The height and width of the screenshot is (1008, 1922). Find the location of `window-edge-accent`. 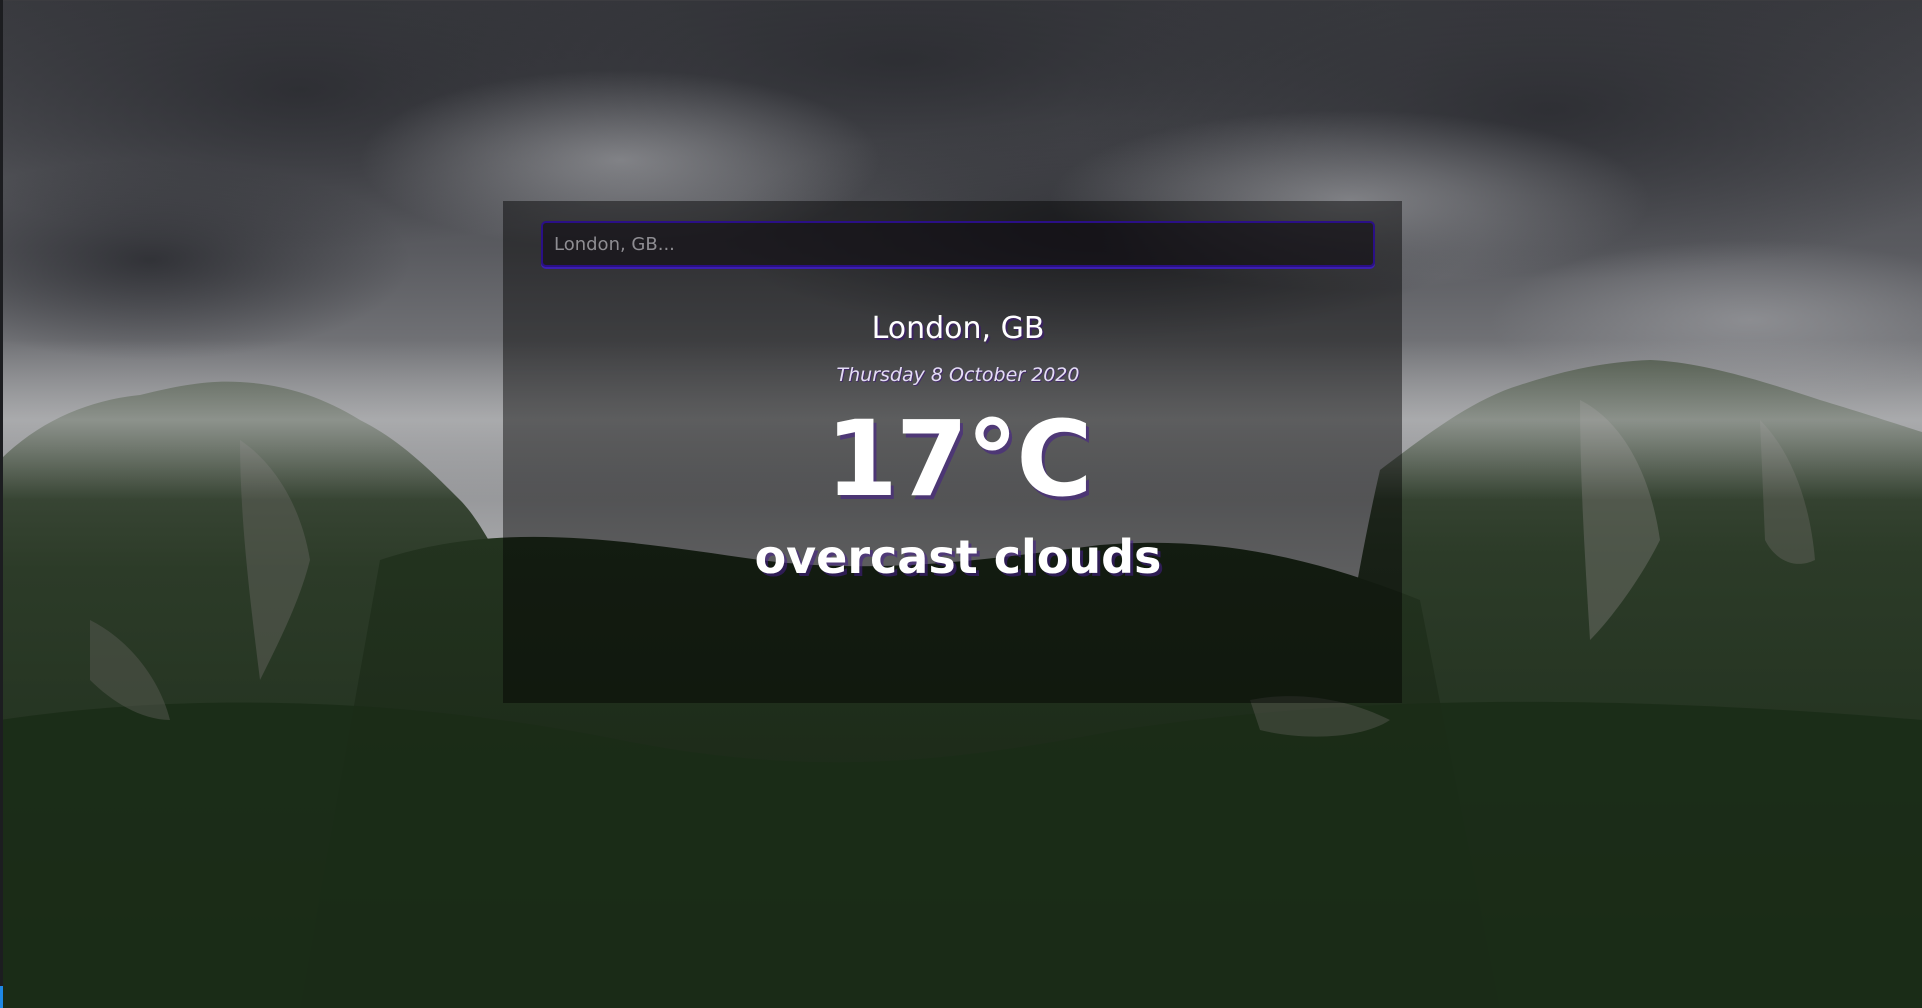

window-edge-accent is located at coordinates (1, 997).